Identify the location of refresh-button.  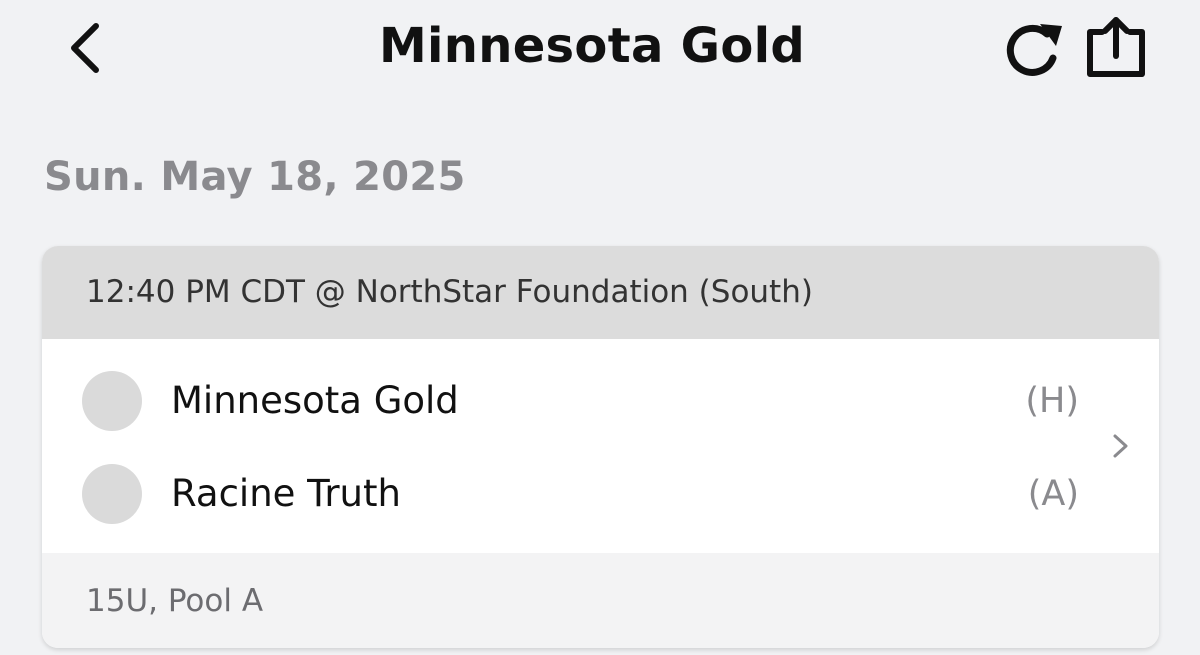
(1036, 48).